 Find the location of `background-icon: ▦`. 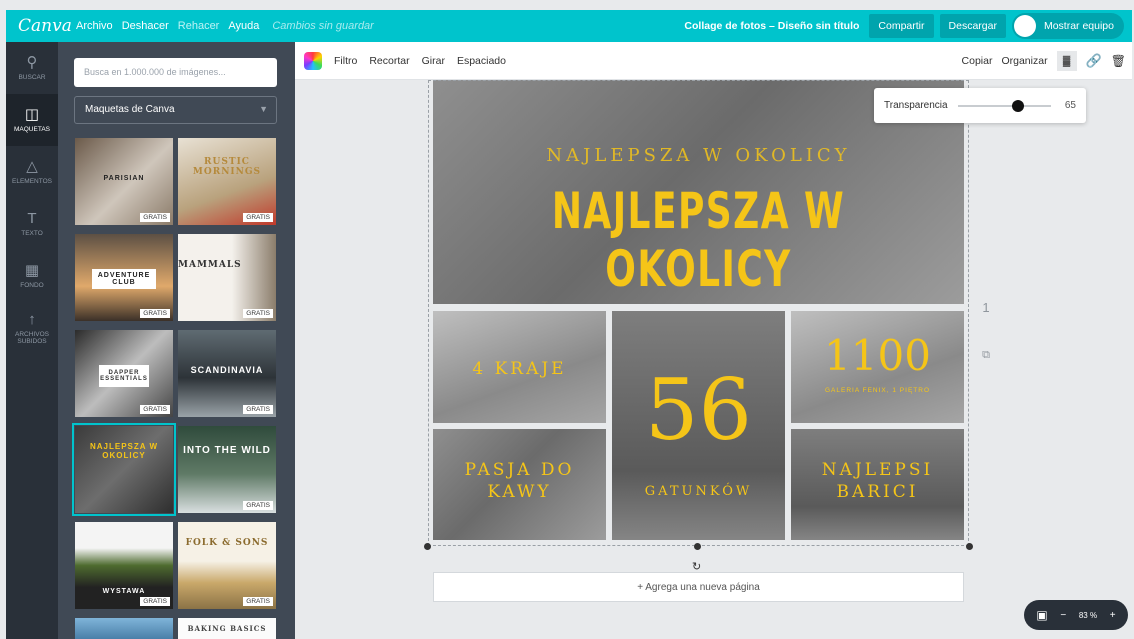

background-icon: ▦ is located at coordinates (32, 270).